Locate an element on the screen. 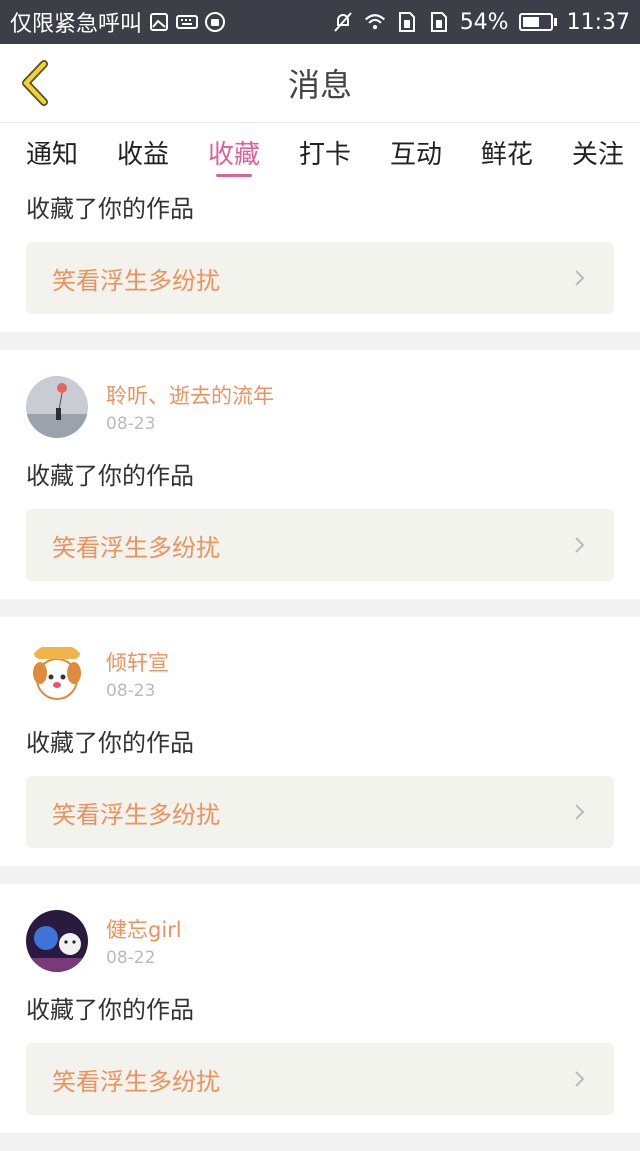  header: 消息 is located at coordinates (320, 83).